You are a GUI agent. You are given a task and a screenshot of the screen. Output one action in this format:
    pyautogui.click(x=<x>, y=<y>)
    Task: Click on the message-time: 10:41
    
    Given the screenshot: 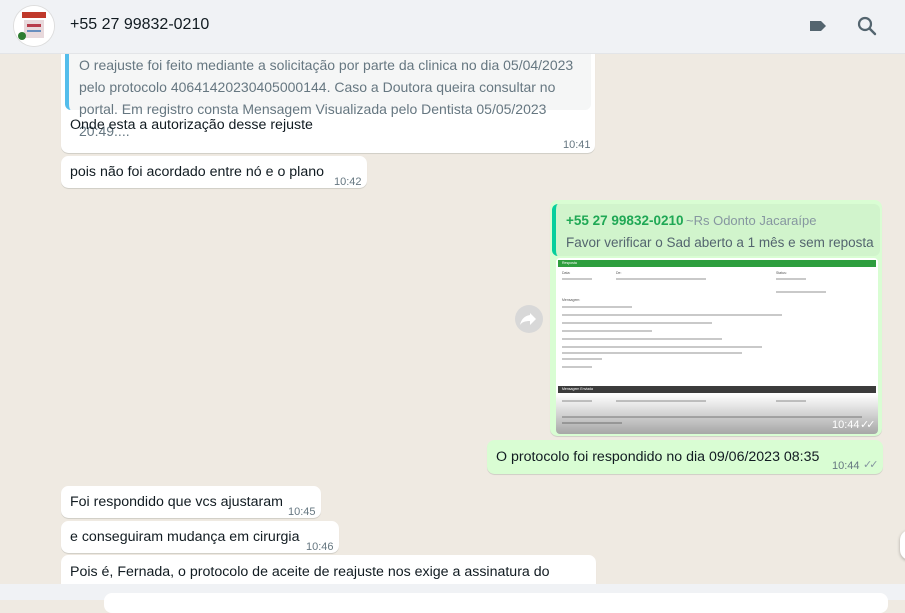 What is the action you would take?
    pyautogui.click(x=577, y=145)
    